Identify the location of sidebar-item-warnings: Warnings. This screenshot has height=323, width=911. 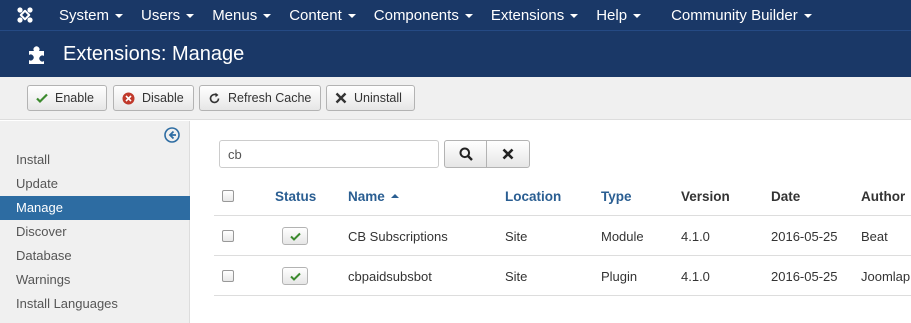
(95, 280).